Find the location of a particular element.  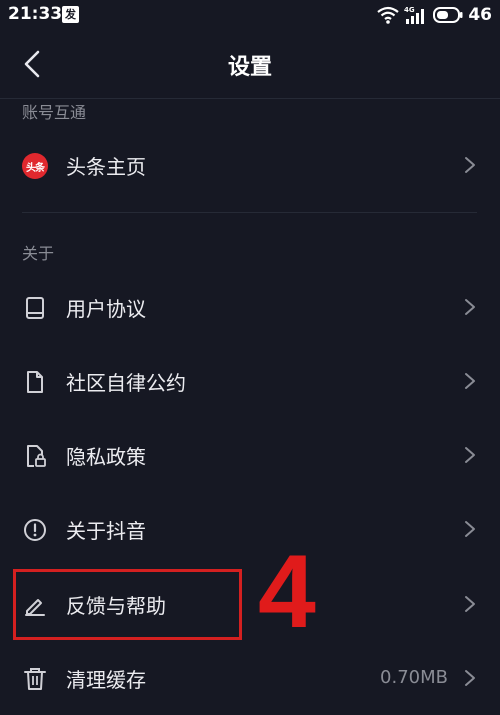

toutiao-logo-icon: 头条 is located at coordinates (35, 166).